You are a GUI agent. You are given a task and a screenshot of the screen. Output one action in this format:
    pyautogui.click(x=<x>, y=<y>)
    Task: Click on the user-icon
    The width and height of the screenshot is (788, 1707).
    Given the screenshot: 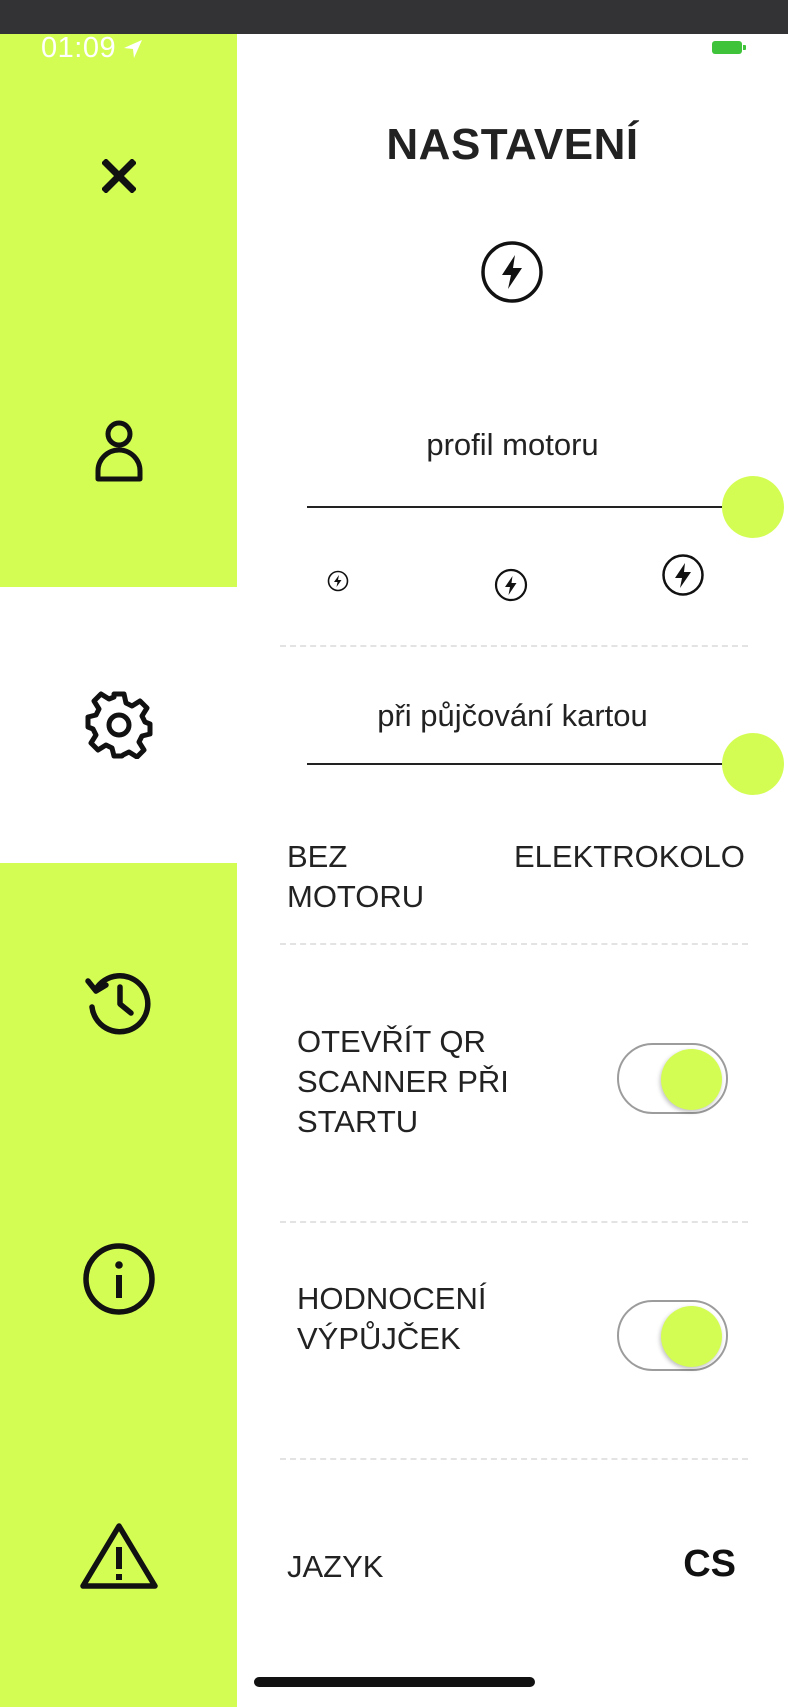 What is the action you would take?
    pyautogui.click(x=118, y=451)
    